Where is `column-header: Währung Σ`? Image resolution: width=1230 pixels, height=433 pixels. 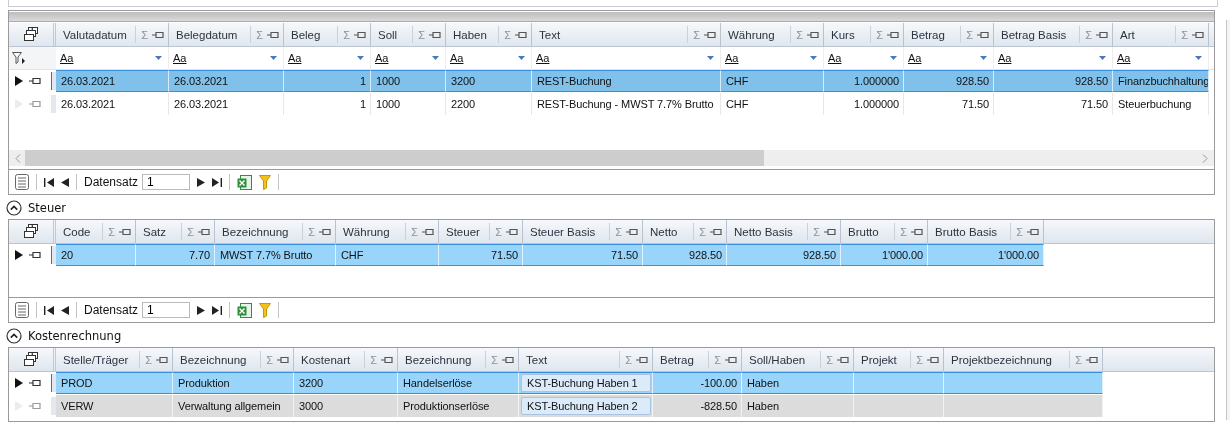 column-header: Währung Σ is located at coordinates (772, 34).